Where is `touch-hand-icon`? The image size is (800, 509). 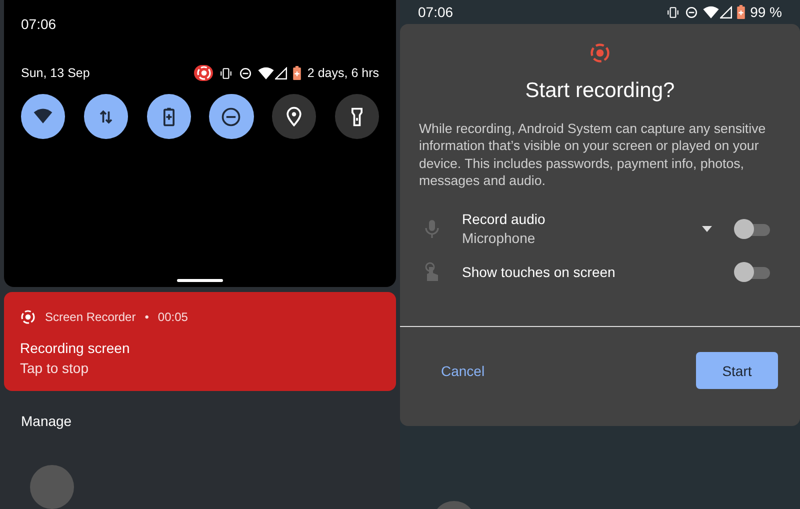 touch-hand-icon is located at coordinates (432, 272).